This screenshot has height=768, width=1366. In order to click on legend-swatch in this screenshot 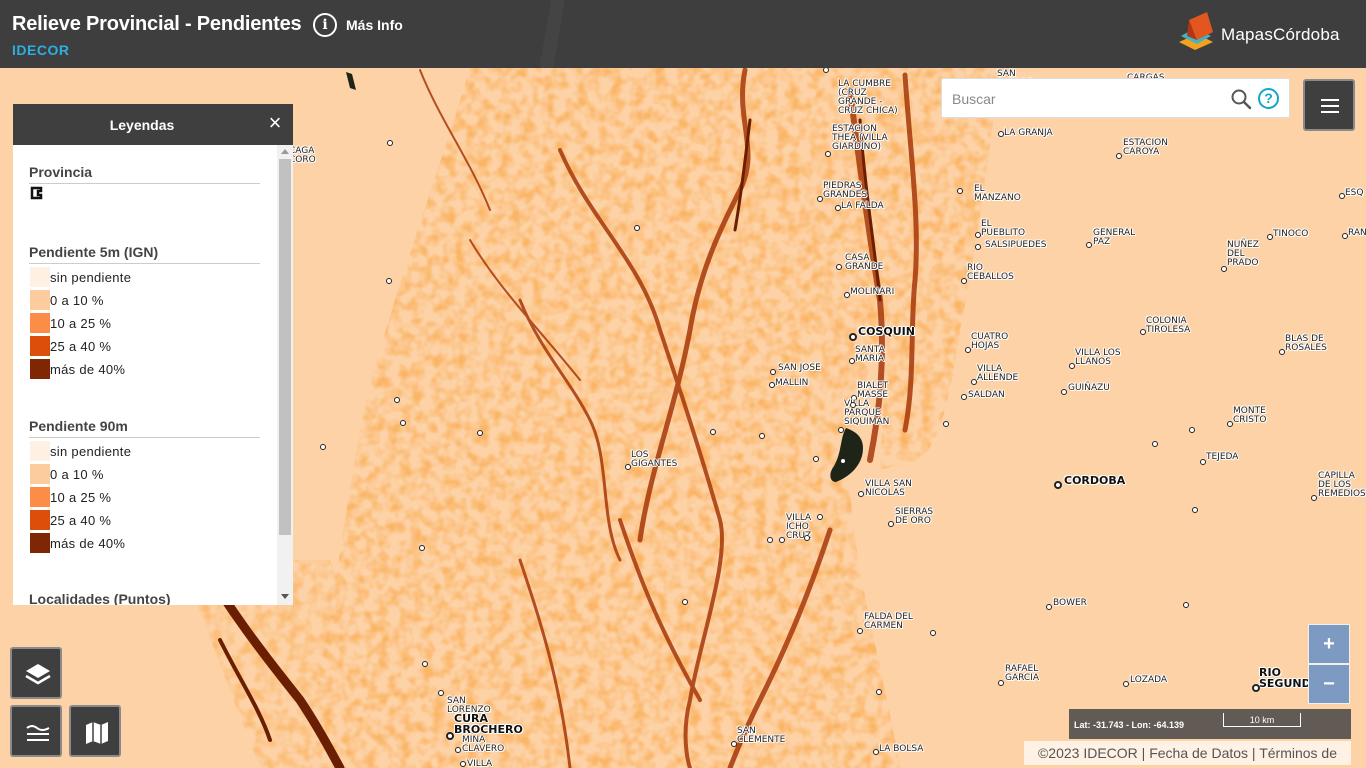, I will do `click(40, 346)`.